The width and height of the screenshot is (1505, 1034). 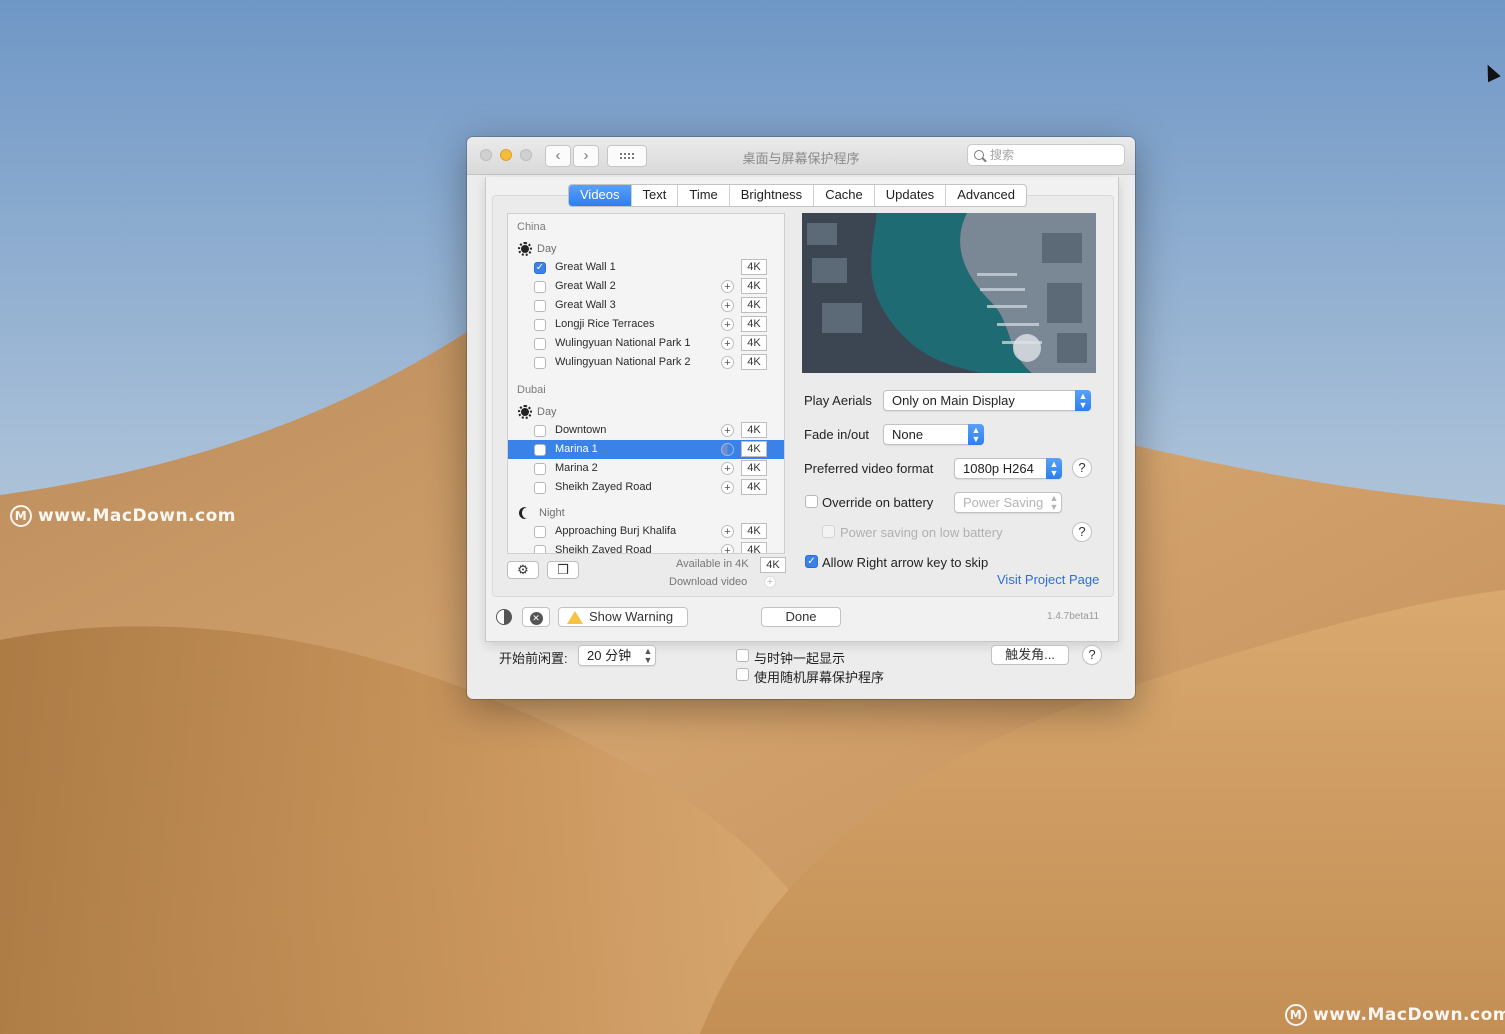 I want to click on forward-button: ›, so click(x=586, y=156).